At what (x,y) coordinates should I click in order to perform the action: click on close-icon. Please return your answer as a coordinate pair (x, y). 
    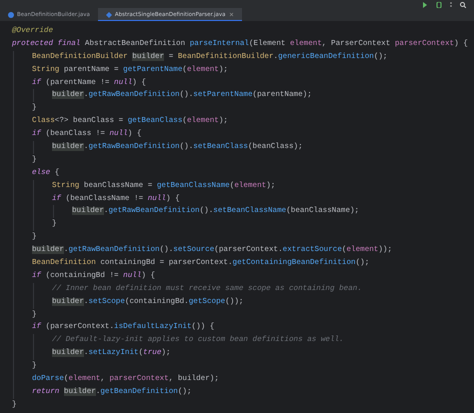
    Looking at the image, I should click on (231, 14).